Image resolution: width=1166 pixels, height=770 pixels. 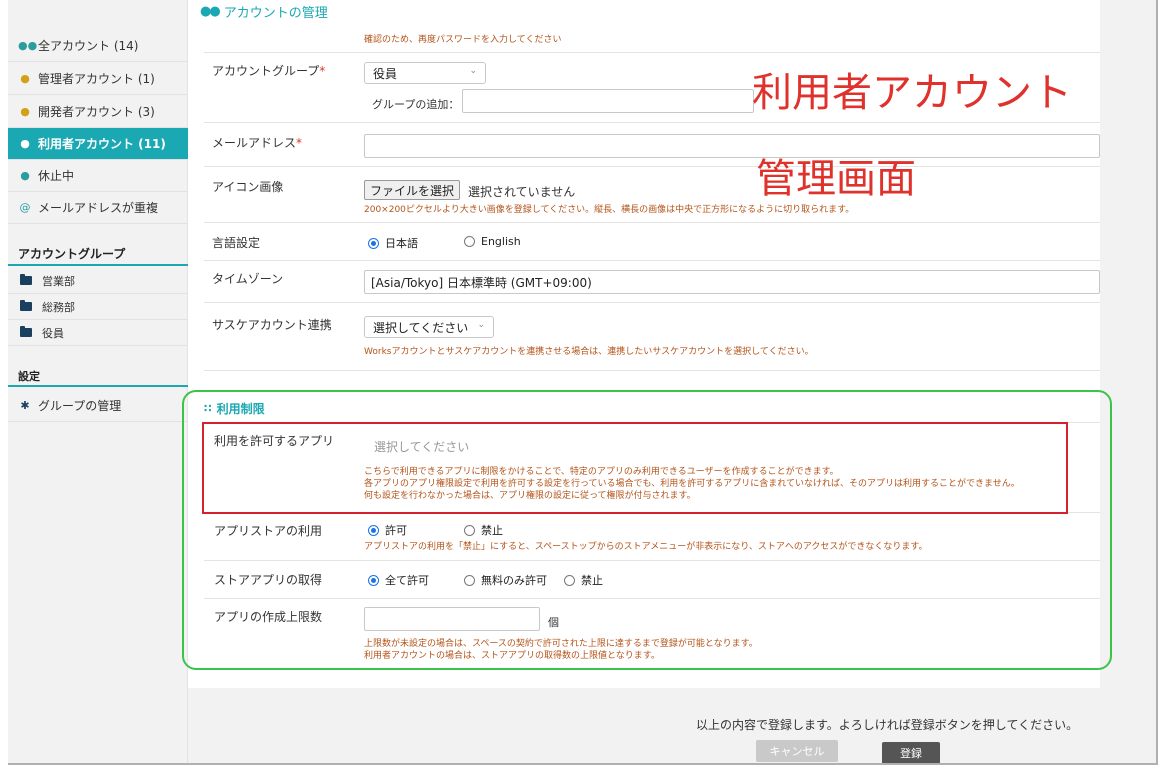 I want to click on gear-icon: ✱, so click(x=25, y=405).